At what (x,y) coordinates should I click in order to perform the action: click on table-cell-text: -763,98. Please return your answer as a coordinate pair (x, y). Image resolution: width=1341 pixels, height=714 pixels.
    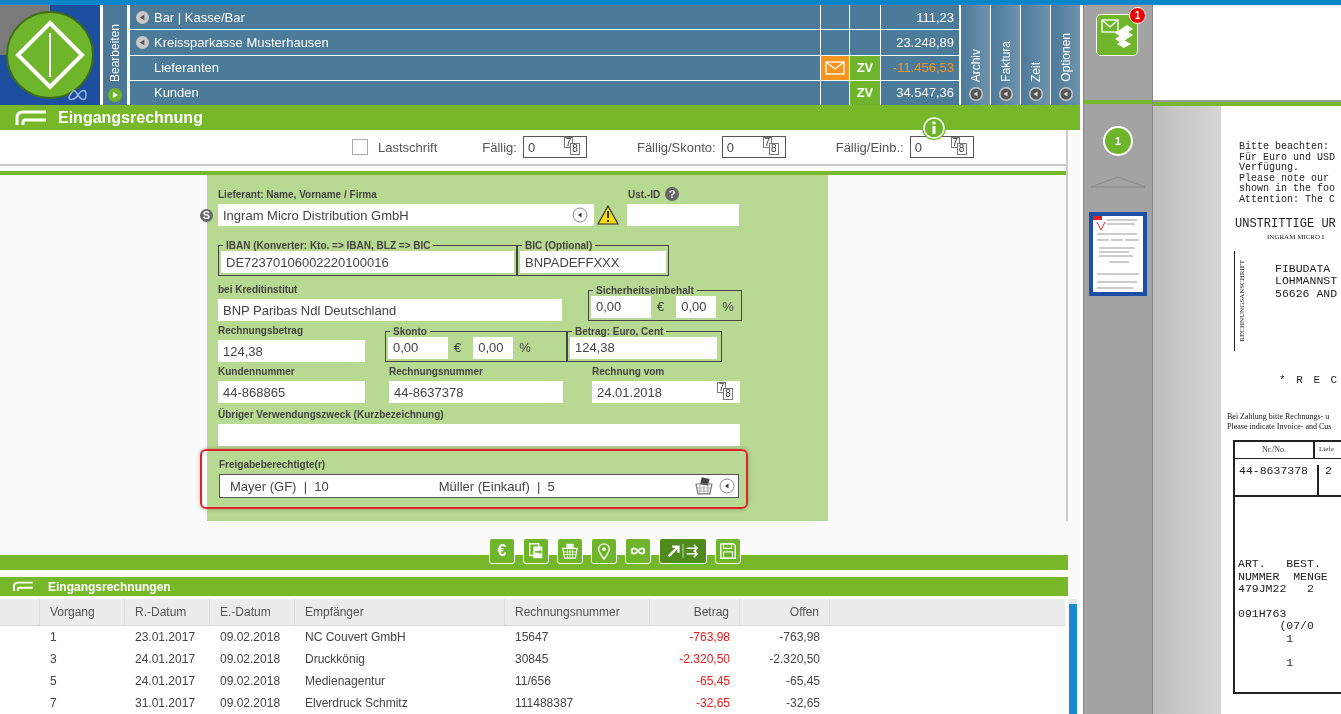
    Looking at the image, I should click on (799, 637).